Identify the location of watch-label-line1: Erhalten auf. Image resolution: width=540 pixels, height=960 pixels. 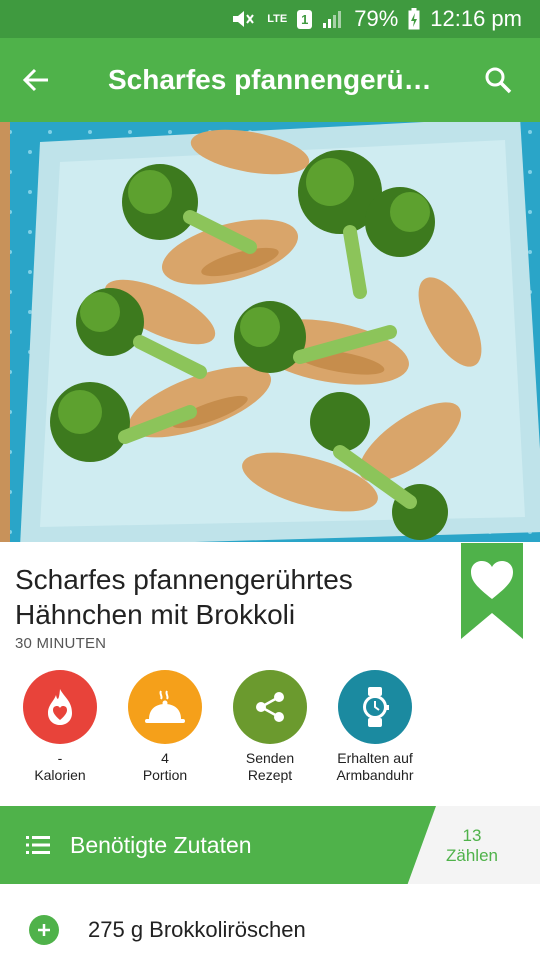
(375, 758).